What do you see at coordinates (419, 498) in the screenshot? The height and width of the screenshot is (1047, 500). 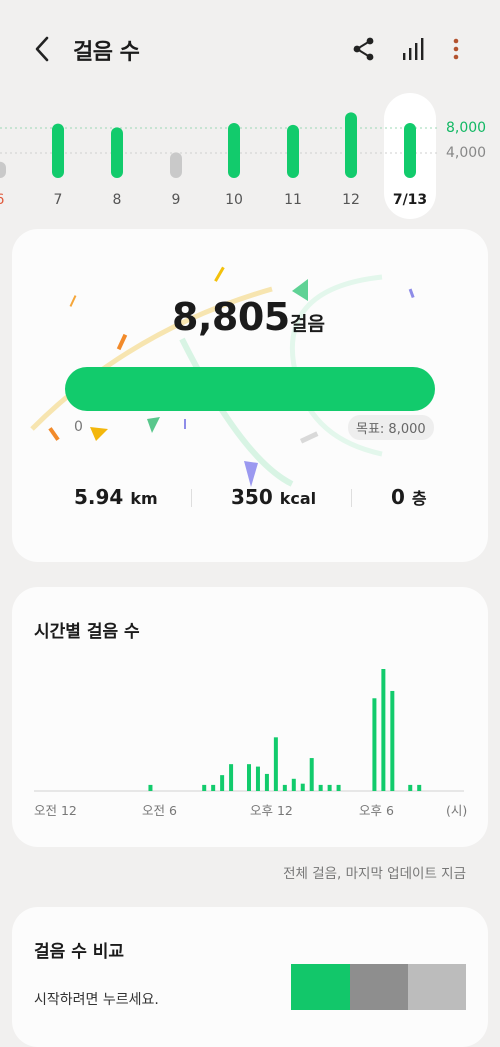 I see `floors-unit: 층` at bounding box center [419, 498].